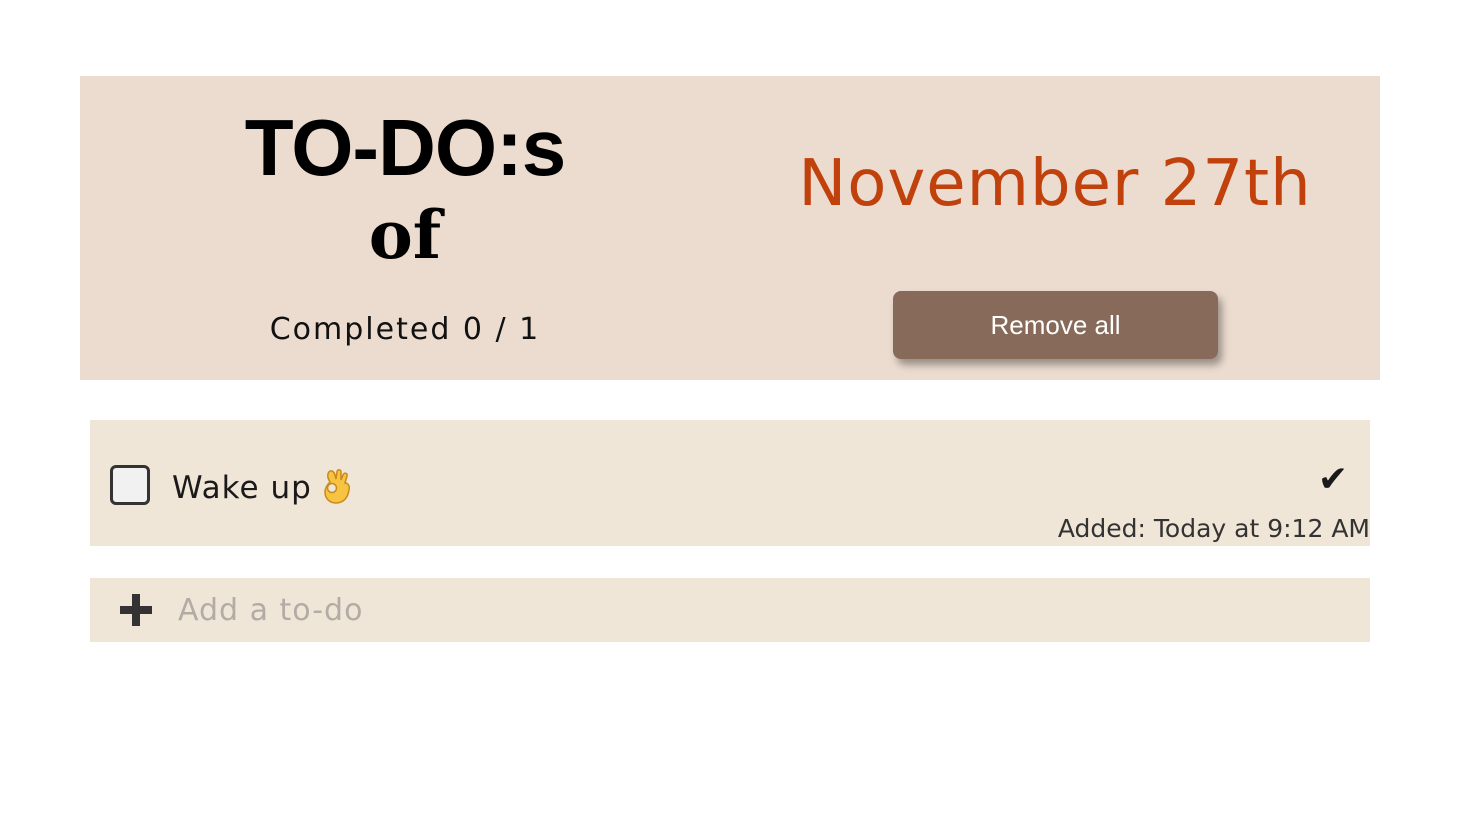 The width and height of the screenshot is (1458, 832). I want to click on ok-hand-emoji-icon, so click(337, 486).